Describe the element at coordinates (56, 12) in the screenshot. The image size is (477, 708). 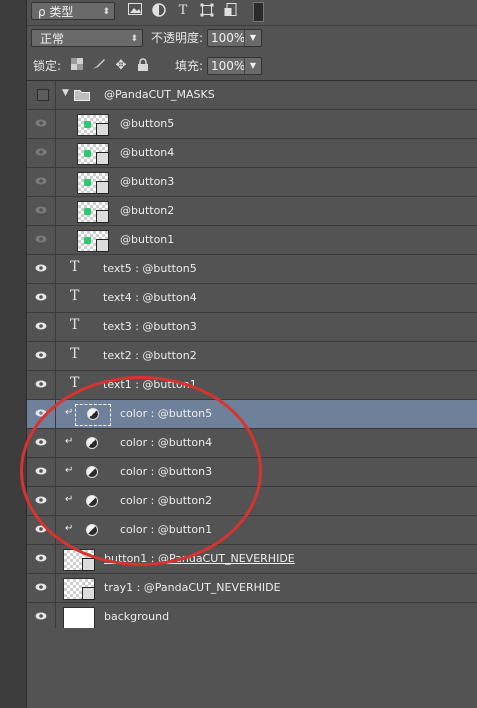
I see `filter-kind-label: ρ 类型` at that location.